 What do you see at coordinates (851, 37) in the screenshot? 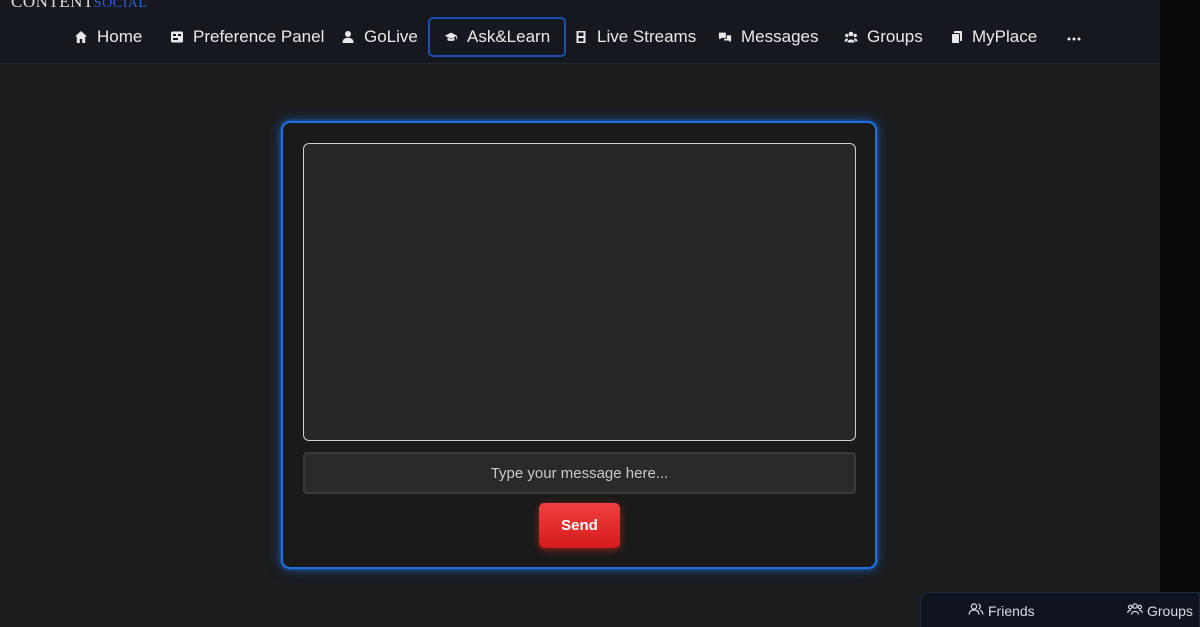
I see `users-icon` at bounding box center [851, 37].